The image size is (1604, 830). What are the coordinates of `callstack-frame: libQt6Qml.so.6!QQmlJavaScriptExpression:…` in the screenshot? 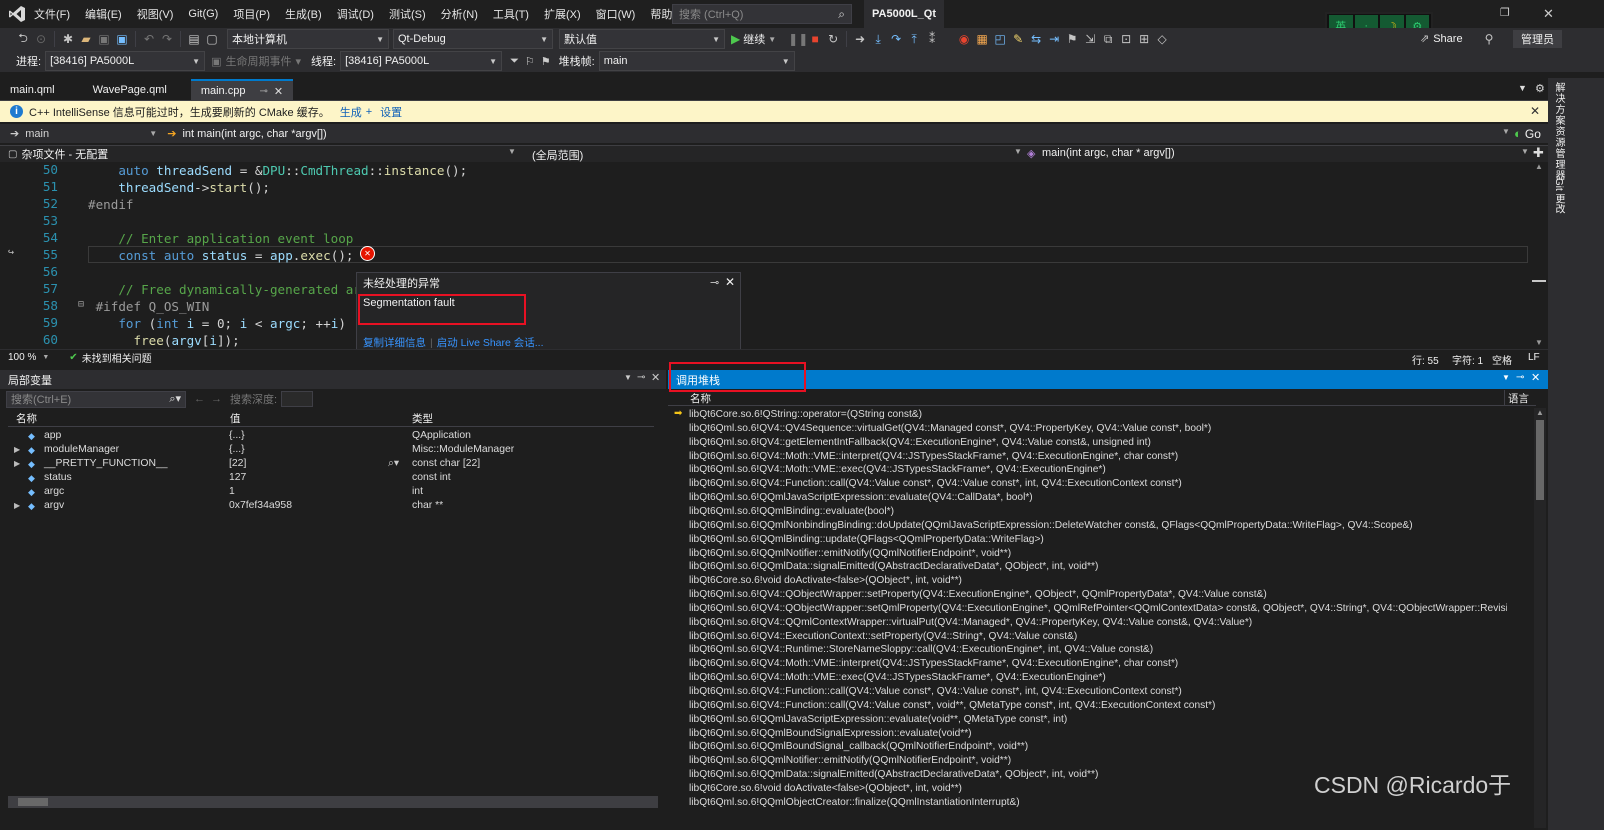 It's located at (1098, 720).